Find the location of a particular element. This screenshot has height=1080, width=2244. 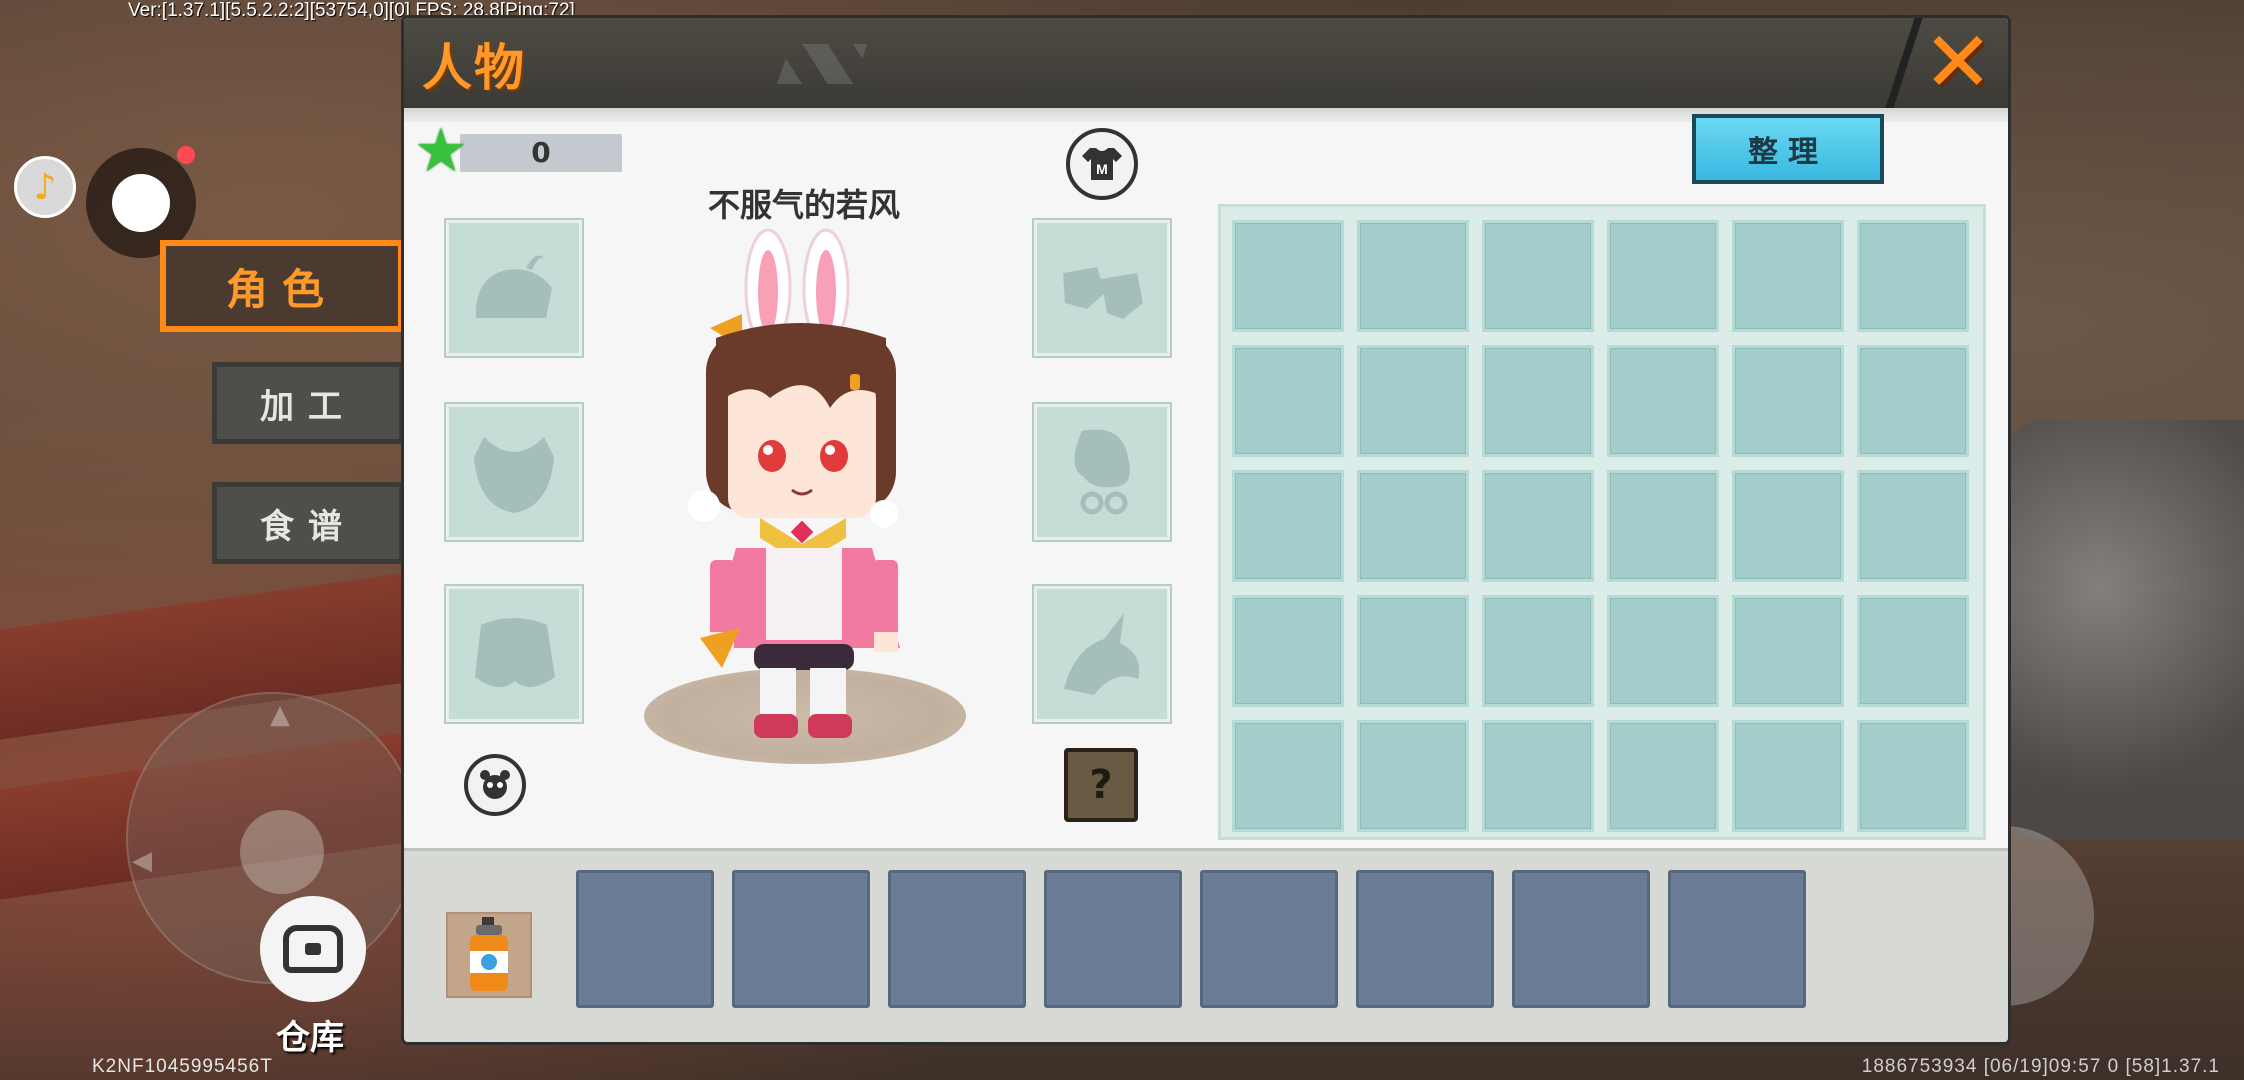

bg-rock is located at coordinates (2124, 630).